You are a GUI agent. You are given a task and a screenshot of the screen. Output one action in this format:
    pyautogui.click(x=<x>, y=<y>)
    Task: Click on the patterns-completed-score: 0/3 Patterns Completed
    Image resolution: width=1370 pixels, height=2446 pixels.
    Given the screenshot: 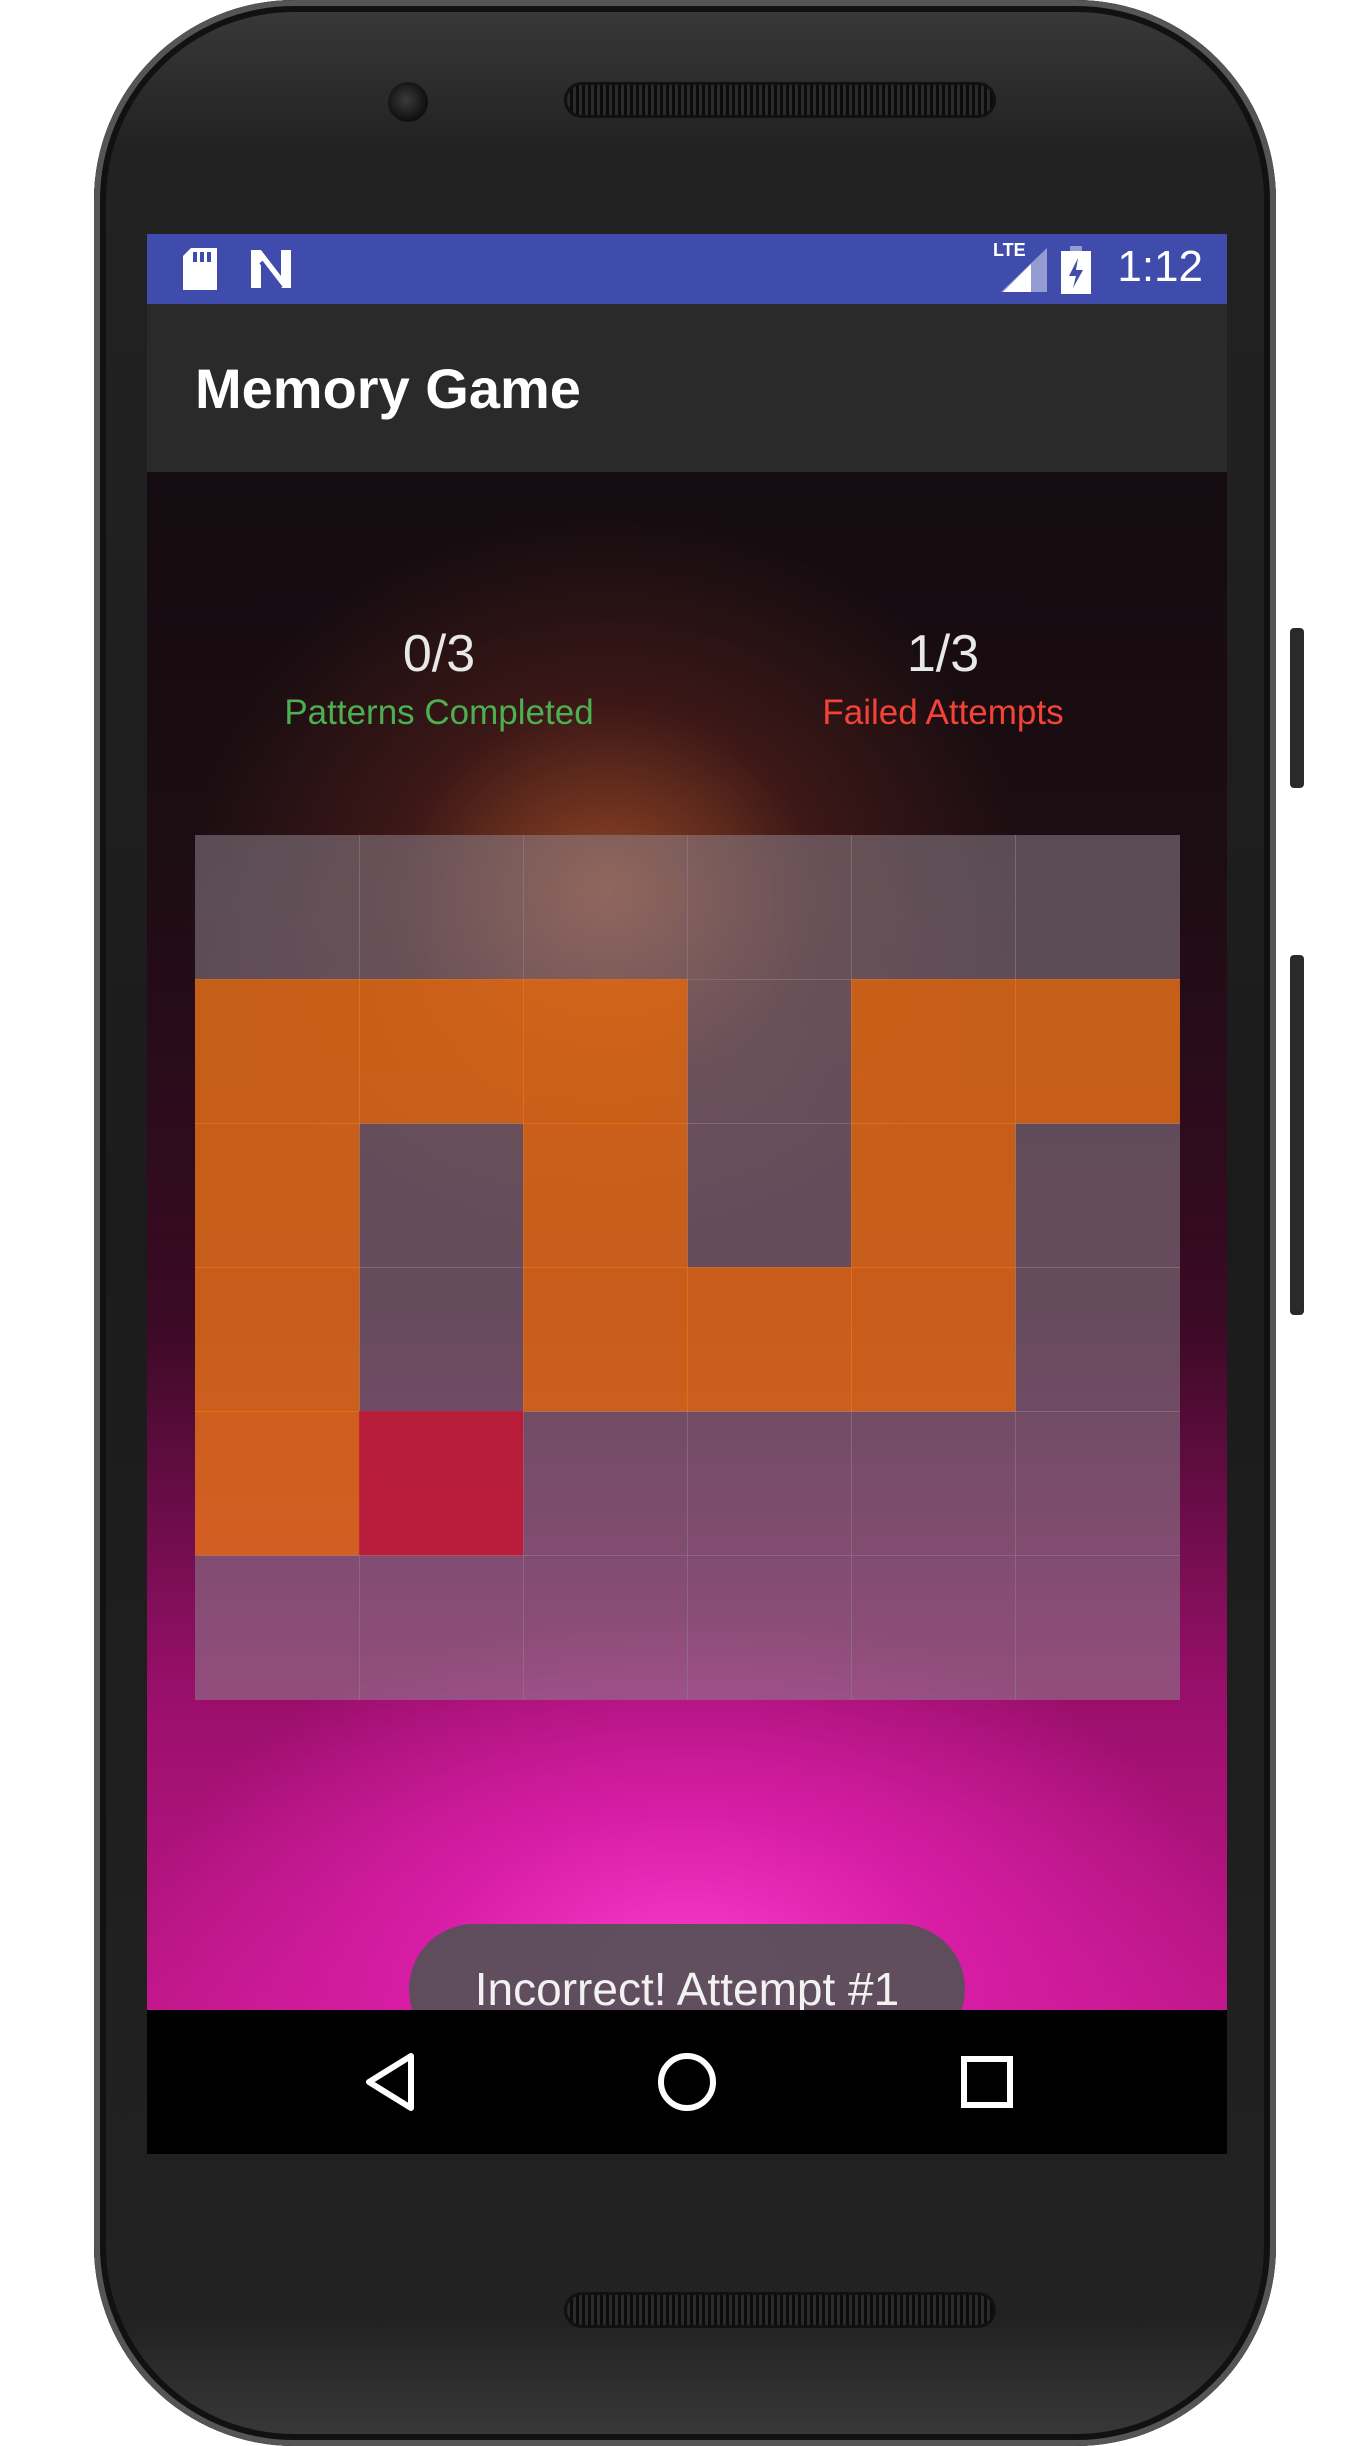 What is the action you would take?
    pyautogui.click(x=439, y=680)
    